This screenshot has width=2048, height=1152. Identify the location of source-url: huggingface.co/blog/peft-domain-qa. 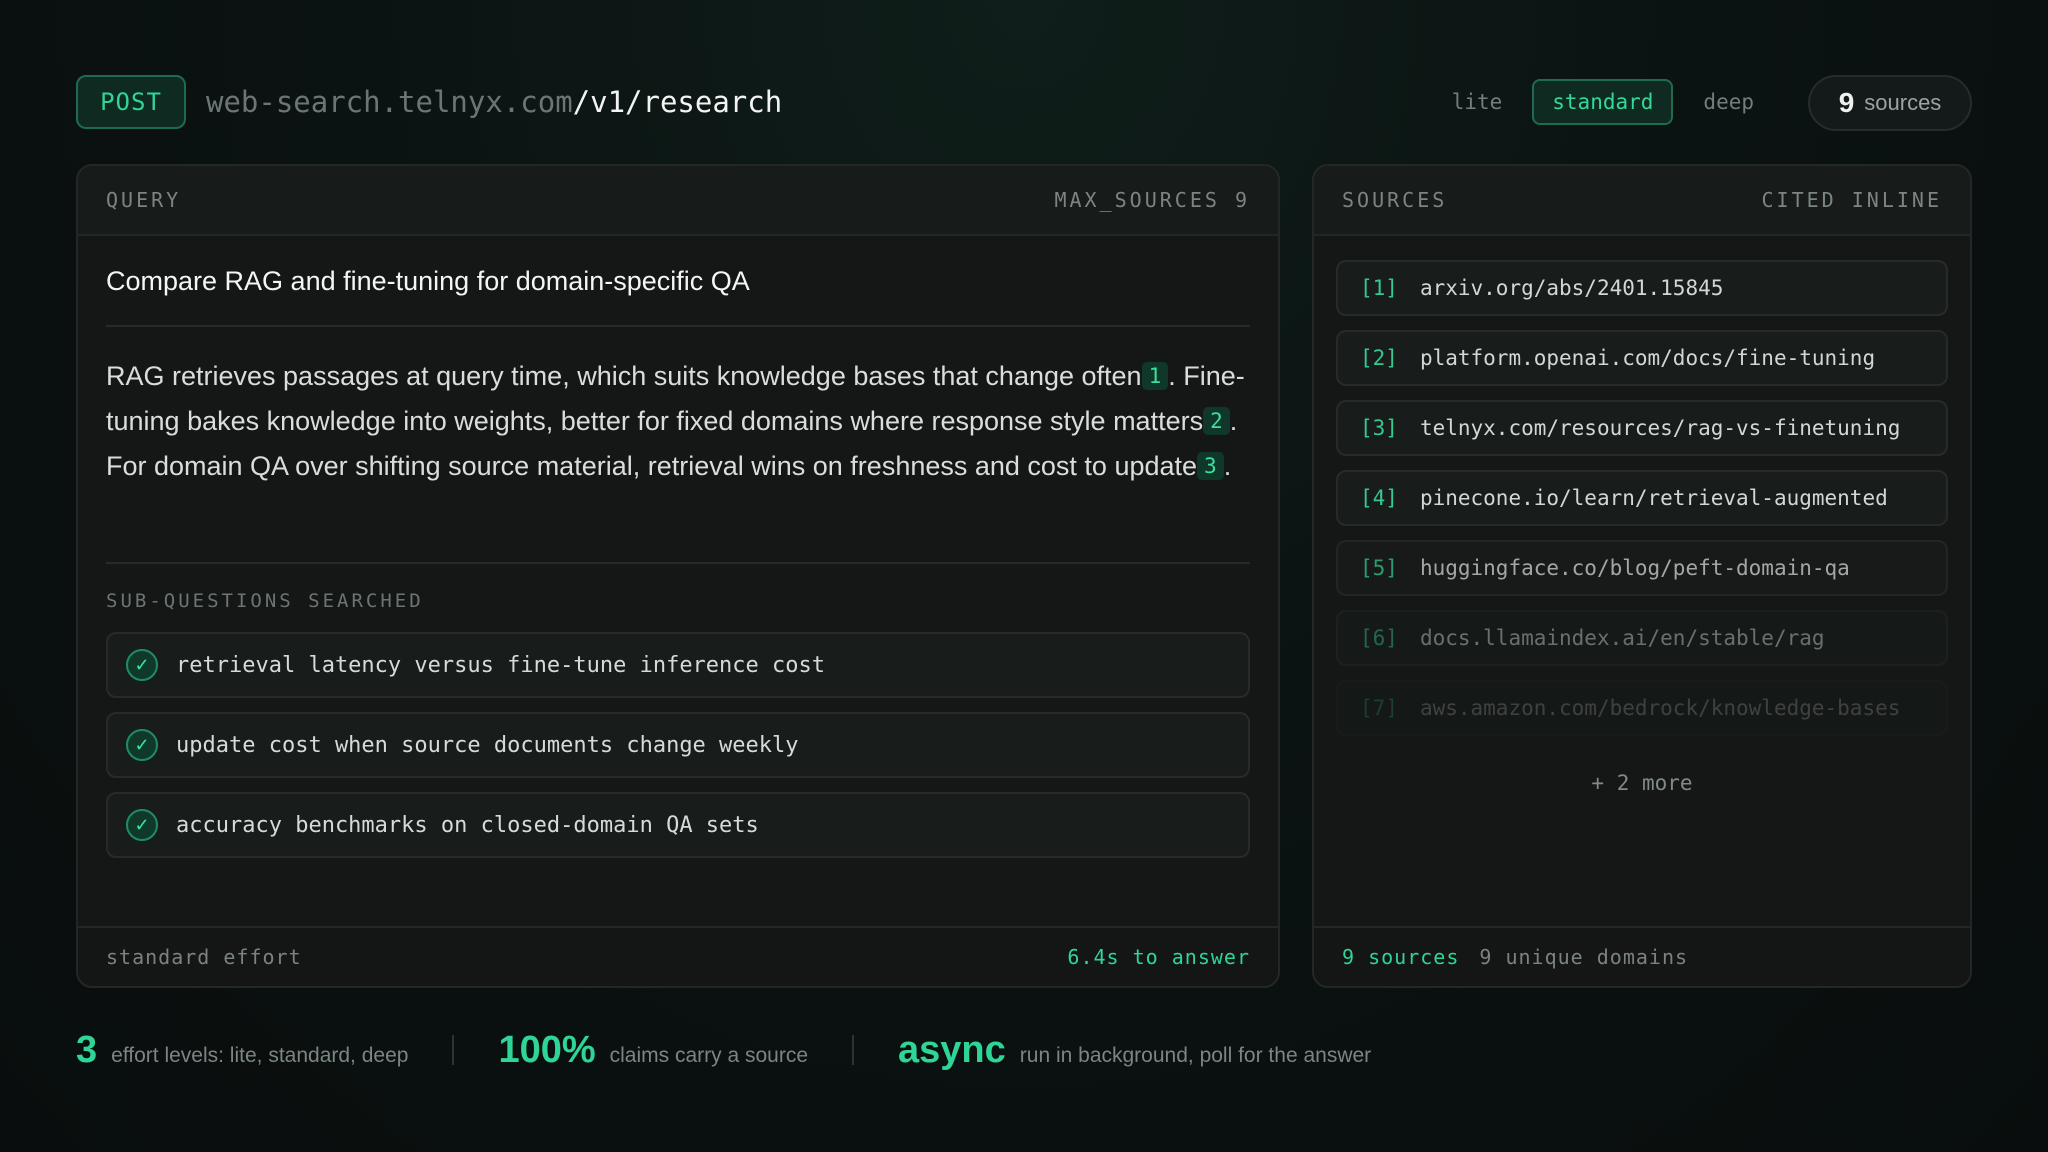
(1634, 568).